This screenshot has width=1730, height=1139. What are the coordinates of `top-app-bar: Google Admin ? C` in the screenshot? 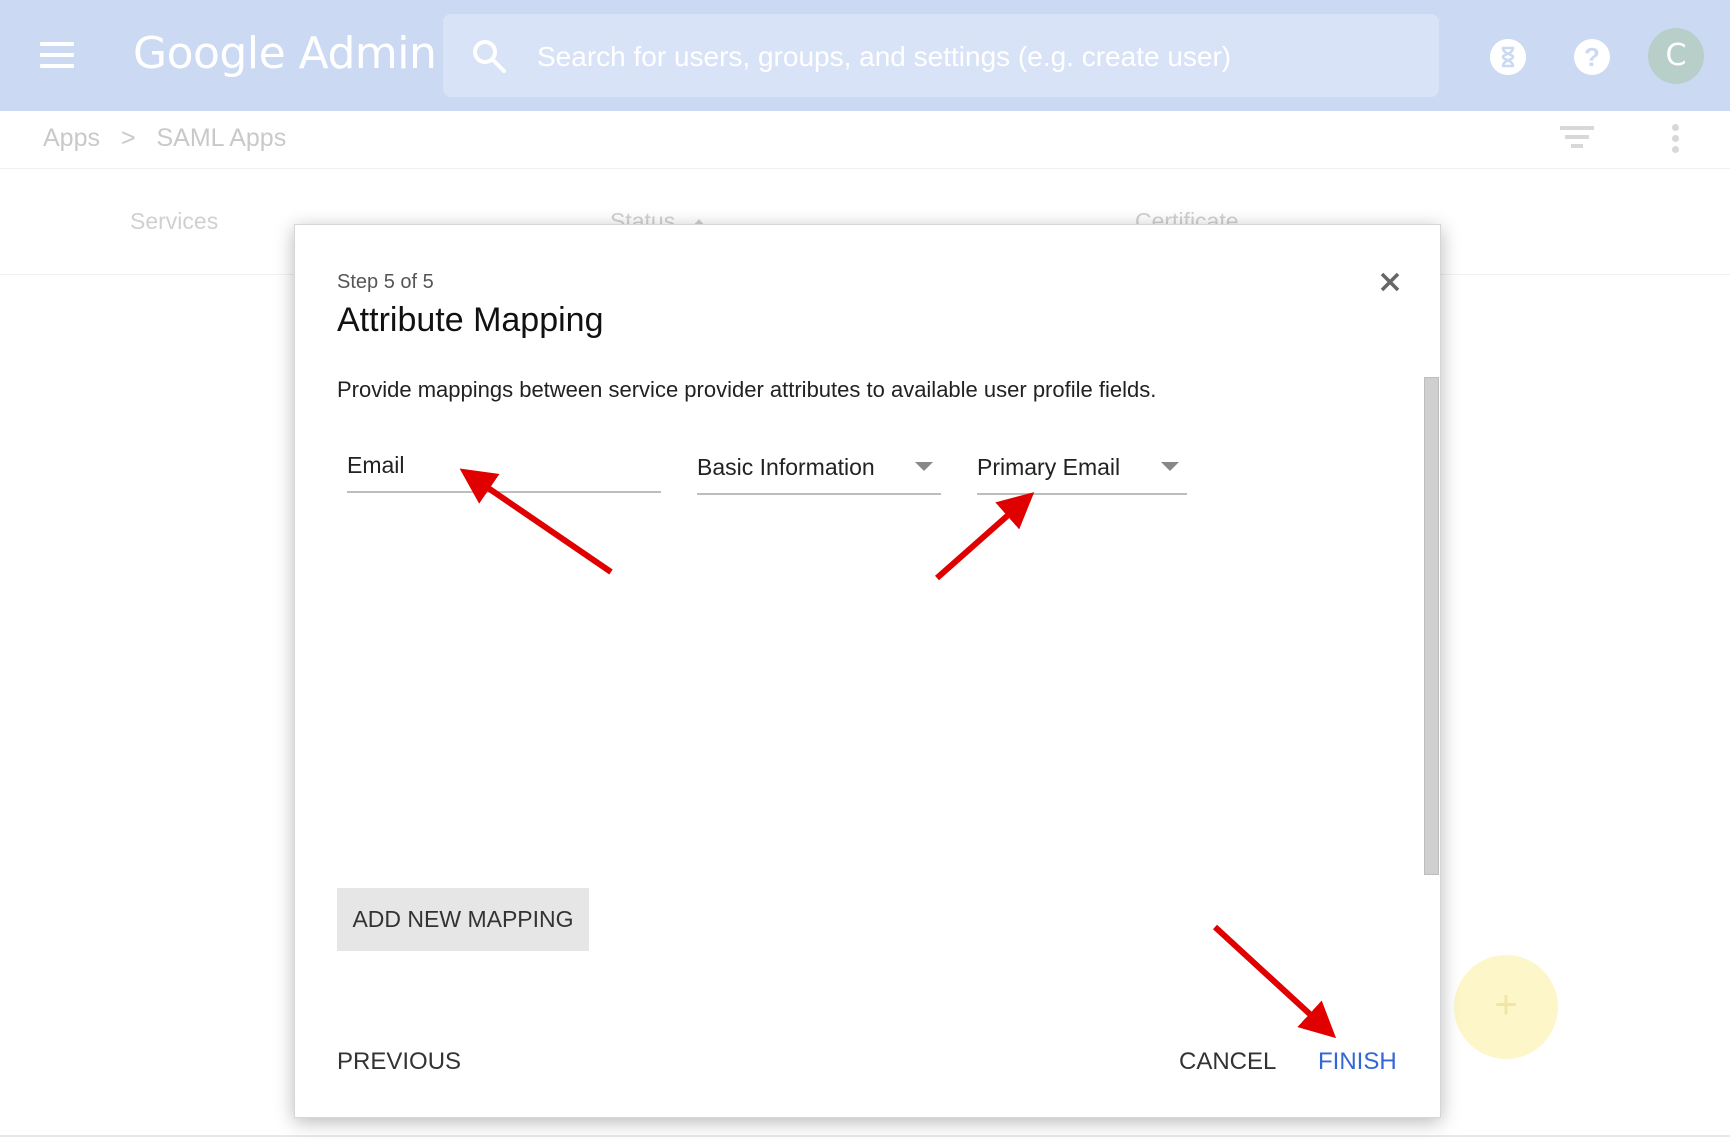 It's located at (865, 55).